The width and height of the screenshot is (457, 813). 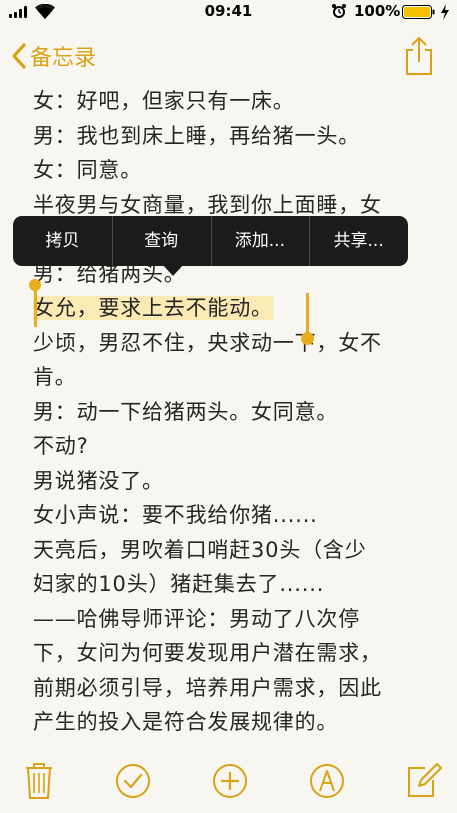 I want to click on lookup-button: 查询, so click(x=161, y=241).